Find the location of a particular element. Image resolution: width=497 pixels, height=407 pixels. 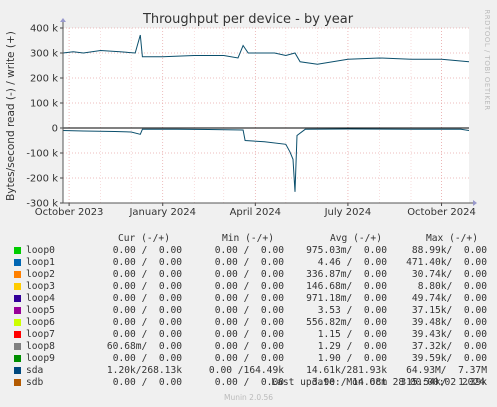

y-tick-label: 0 is located at coordinates (55, 129).